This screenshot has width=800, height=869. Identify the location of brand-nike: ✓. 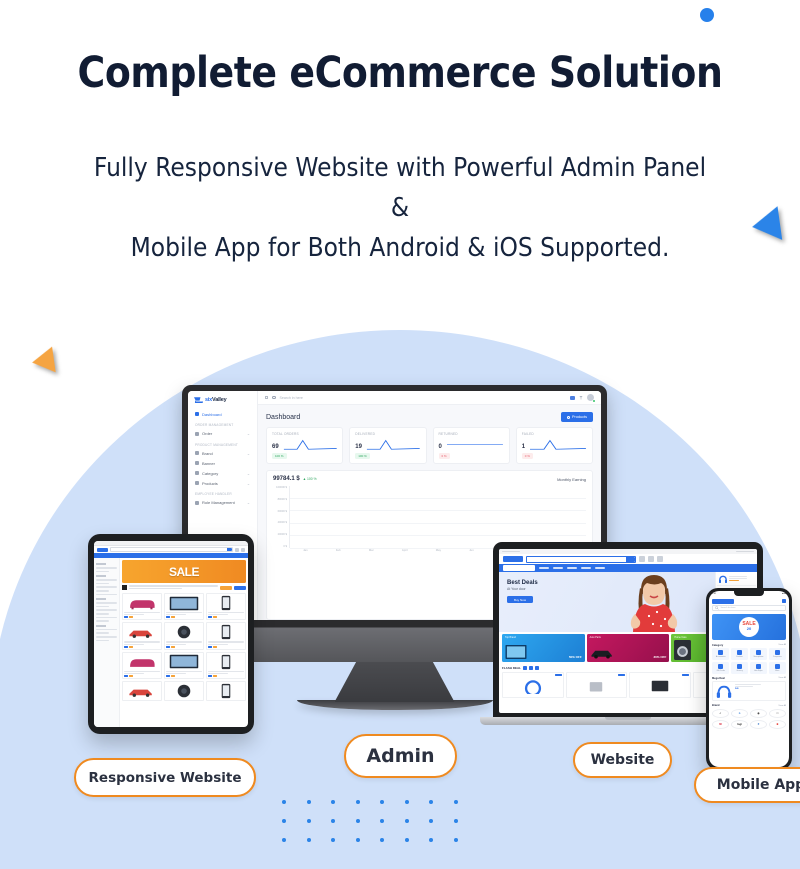
(720, 713).